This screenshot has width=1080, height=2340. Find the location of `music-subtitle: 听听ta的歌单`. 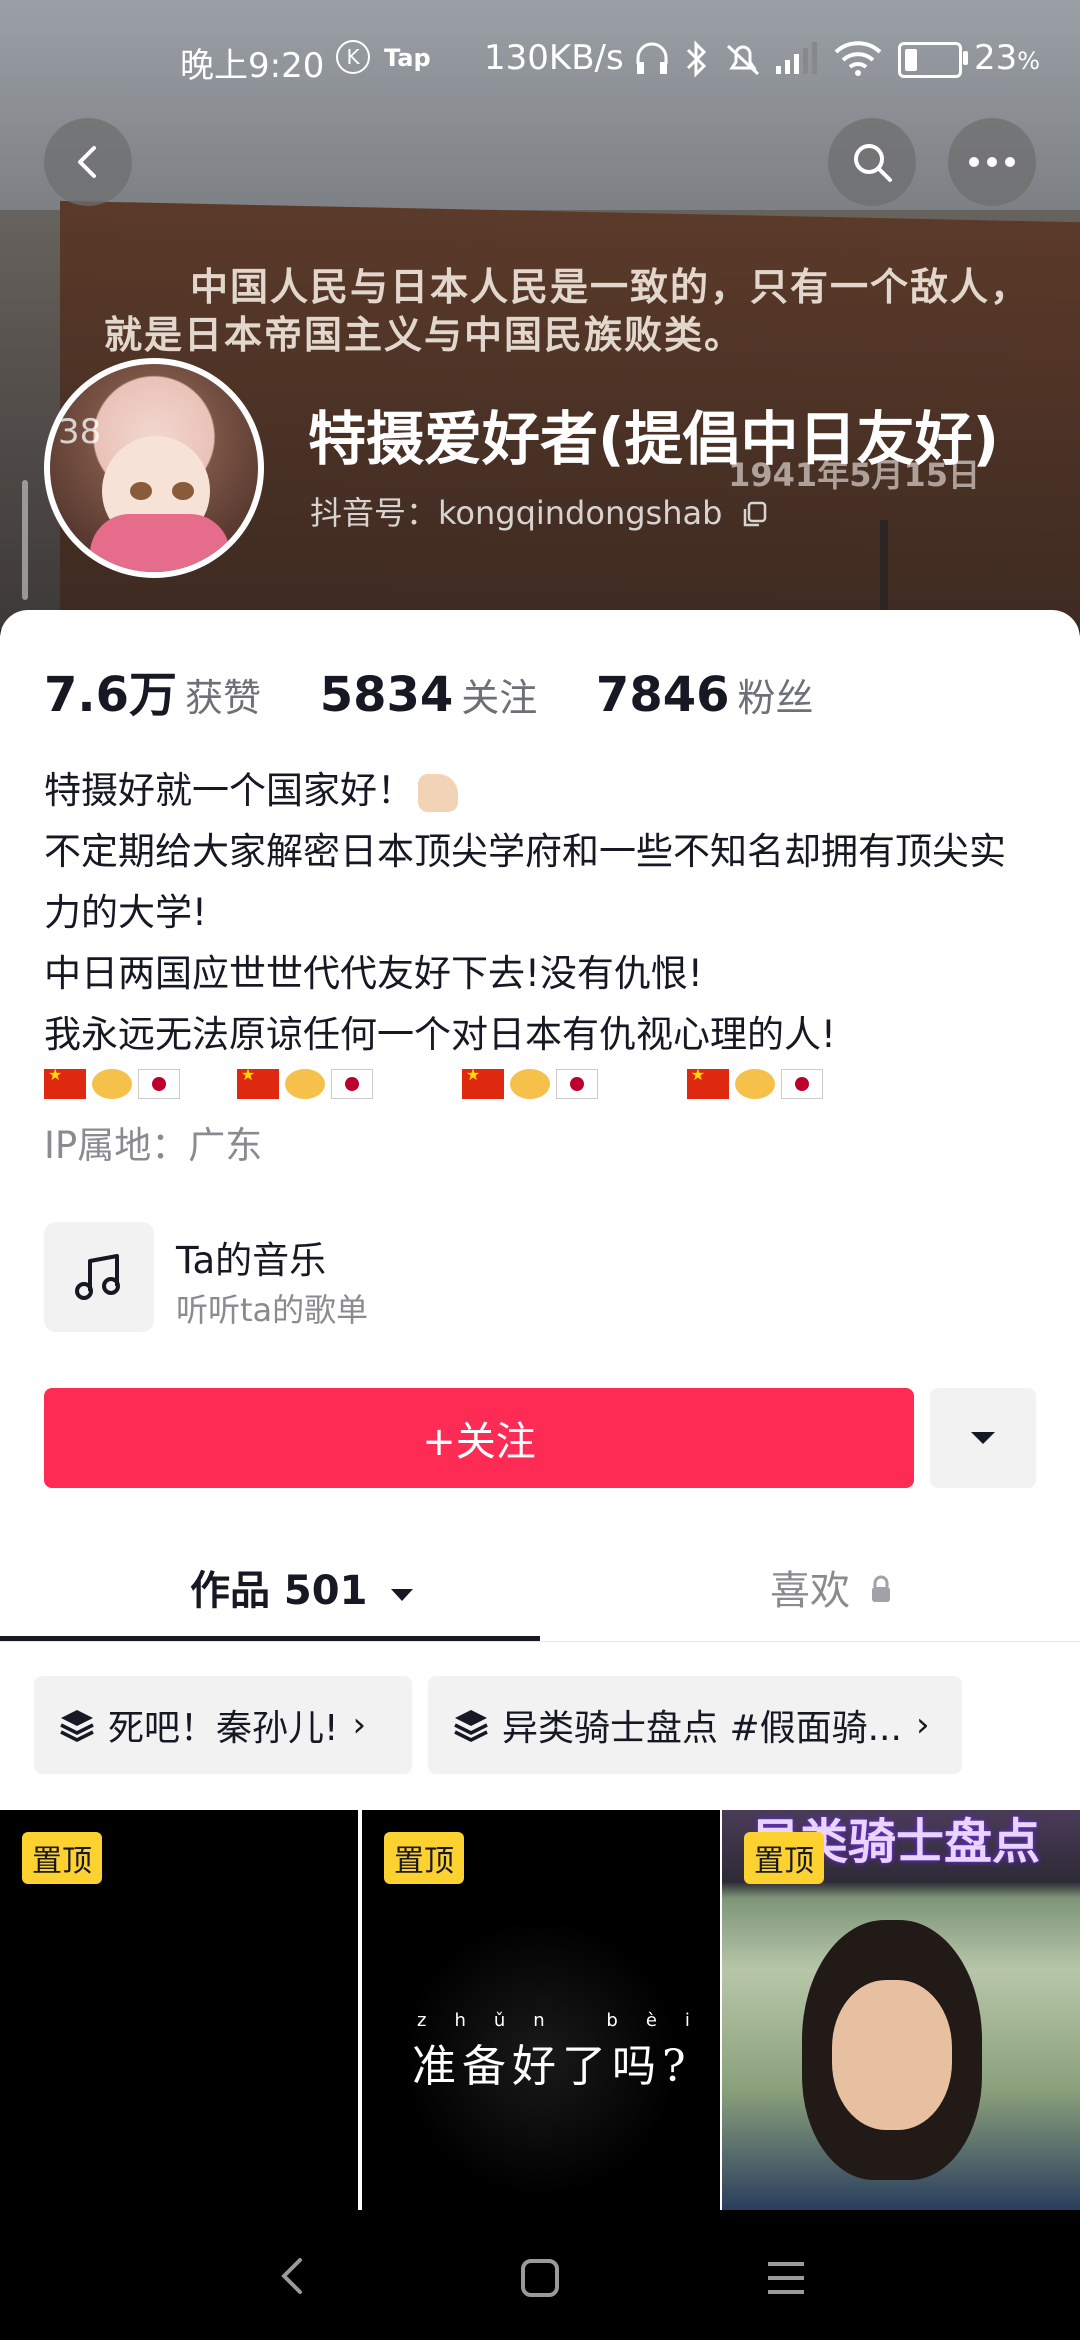

music-subtitle: 听听ta的歌单 is located at coordinates (272, 1308).